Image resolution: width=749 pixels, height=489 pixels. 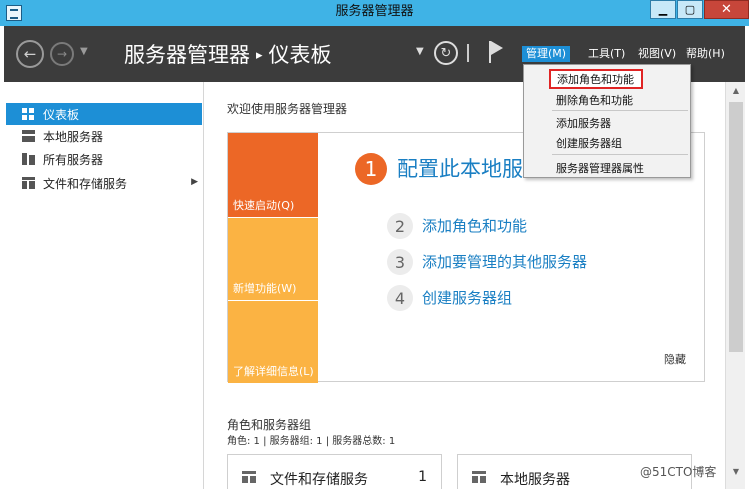 What do you see at coordinates (400, 298) in the screenshot?
I see `step-number-4: 4` at bounding box center [400, 298].